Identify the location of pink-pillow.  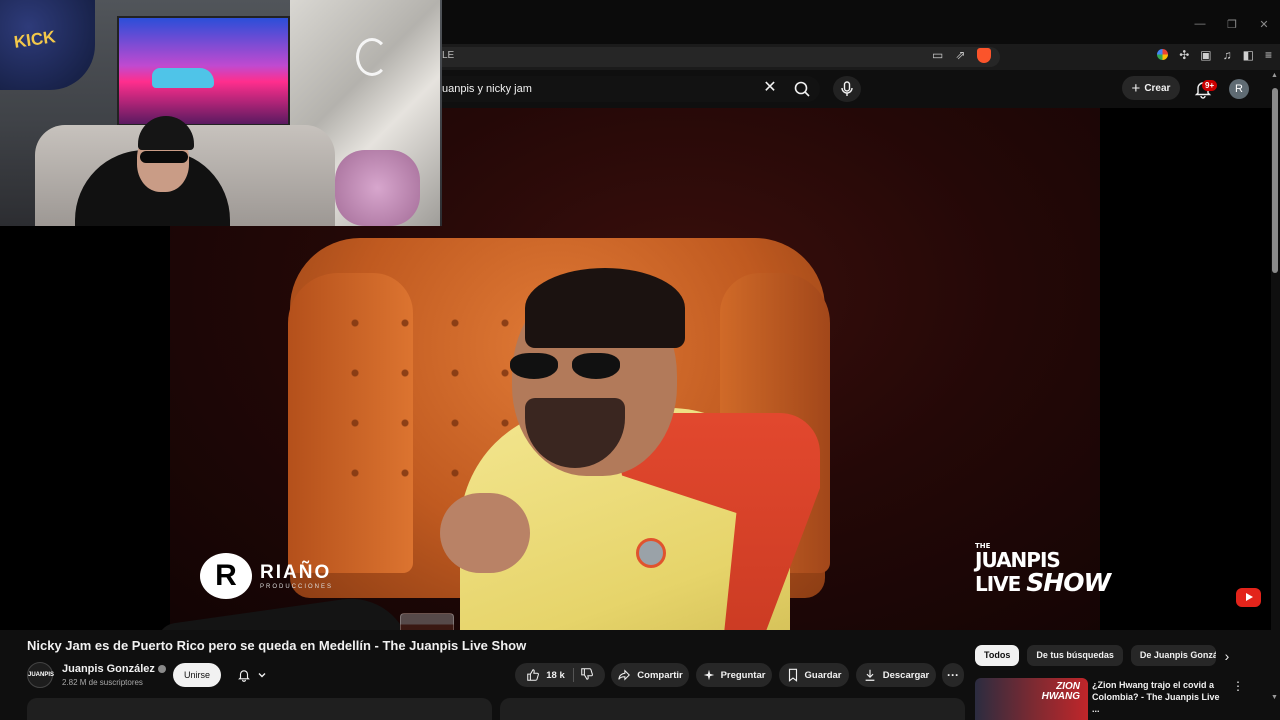
(377, 188).